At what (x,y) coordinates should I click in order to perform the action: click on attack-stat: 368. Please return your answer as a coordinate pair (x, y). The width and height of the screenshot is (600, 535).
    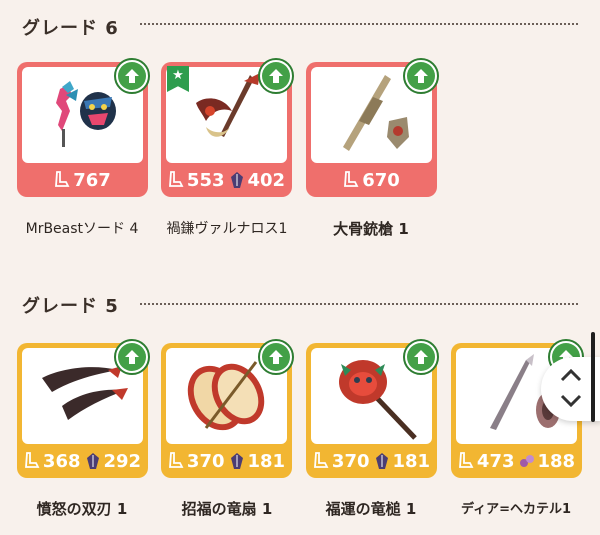
    Looking at the image, I should click on (52, 461).